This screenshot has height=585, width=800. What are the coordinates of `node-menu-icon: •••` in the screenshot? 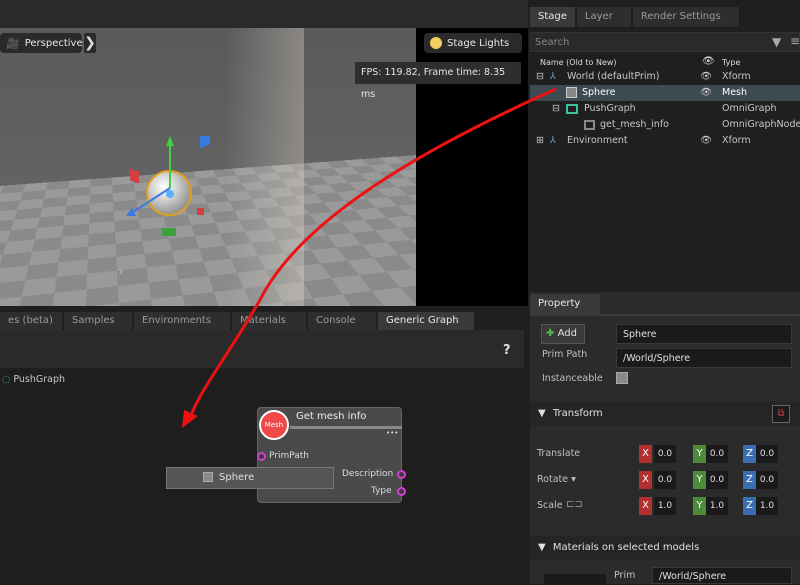 It's located at (392, 433).